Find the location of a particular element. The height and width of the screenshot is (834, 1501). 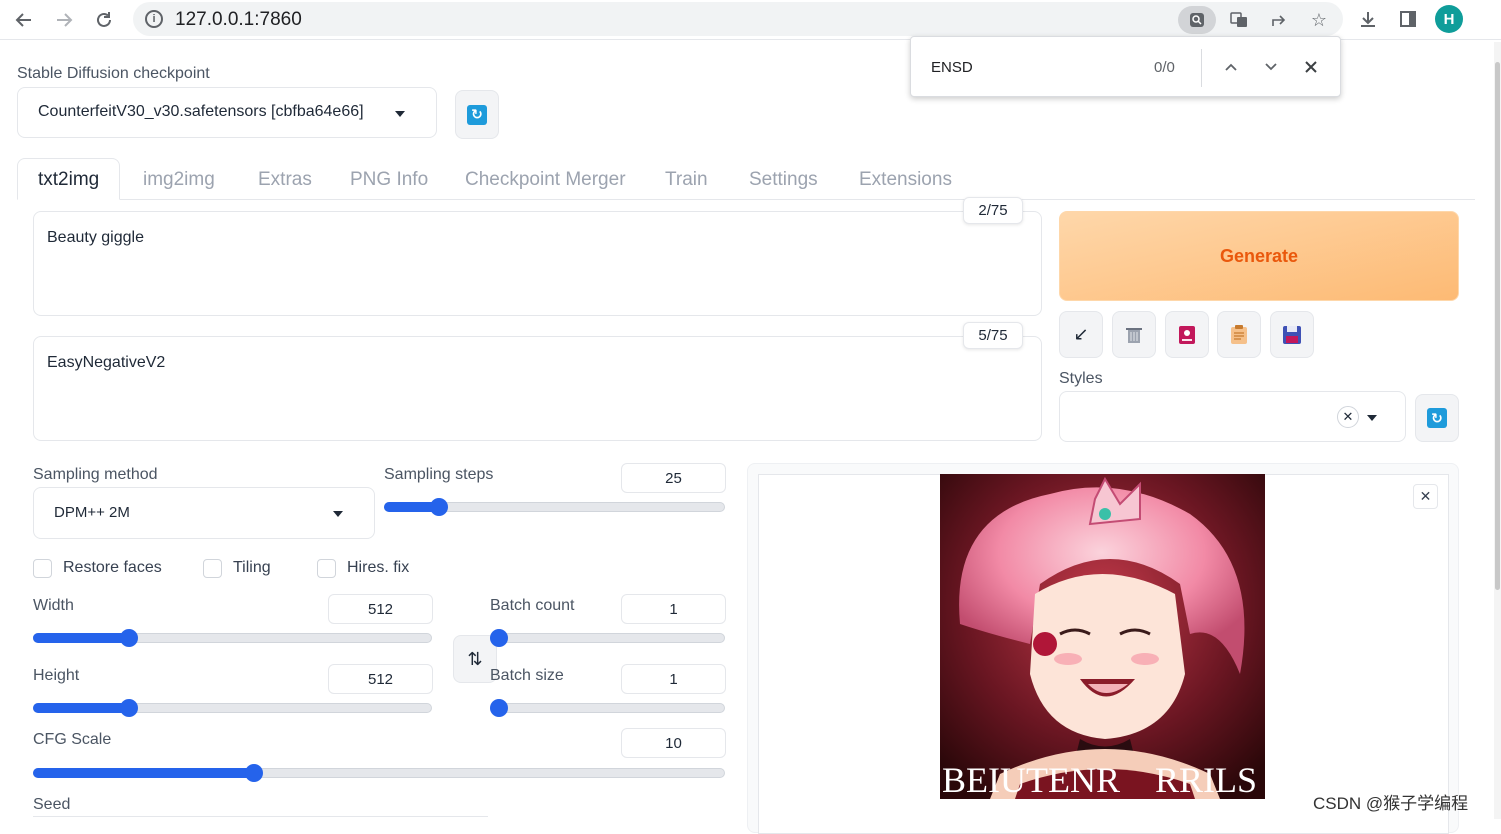

tab-png-info: PNG Info is located at coordinates (389, 179).